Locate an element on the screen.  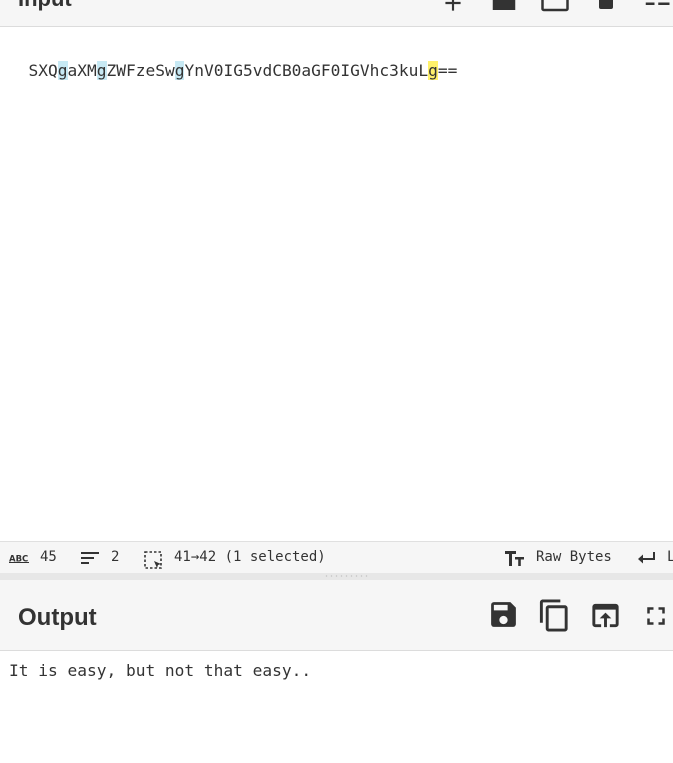
return-icon is located at coordinates (647, 559).